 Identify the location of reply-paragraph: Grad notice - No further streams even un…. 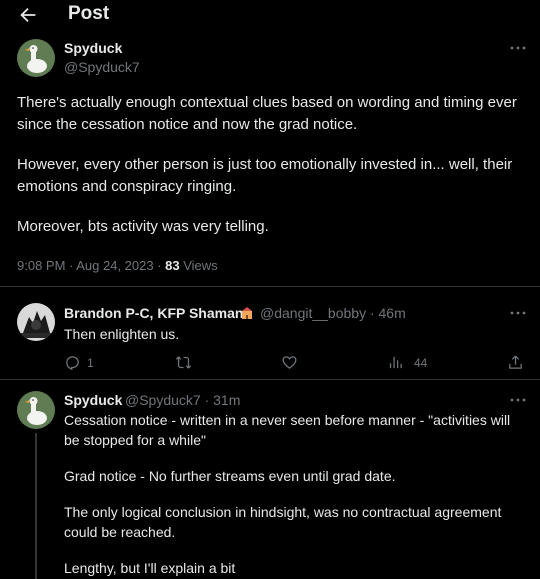
(230, 476).